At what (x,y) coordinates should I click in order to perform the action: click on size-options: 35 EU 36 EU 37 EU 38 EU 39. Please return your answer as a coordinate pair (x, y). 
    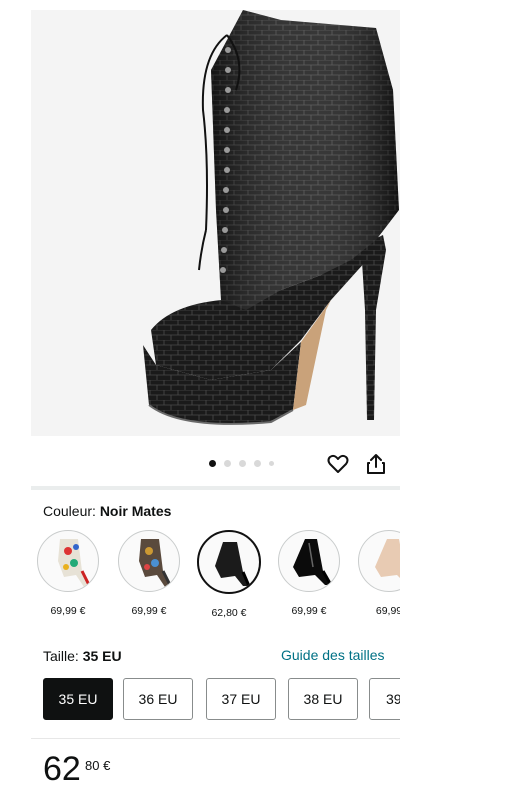
    Looking at the image, I should click on (215, 701).